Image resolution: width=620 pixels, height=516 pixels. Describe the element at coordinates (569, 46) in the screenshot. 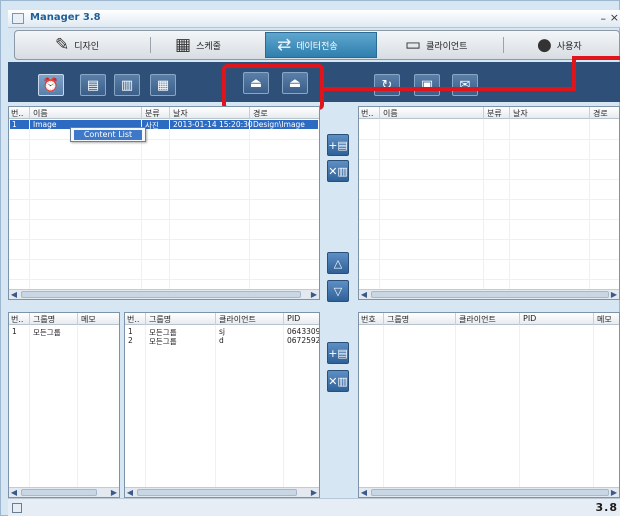

I see `nav-item-label: 사용자` at that location.